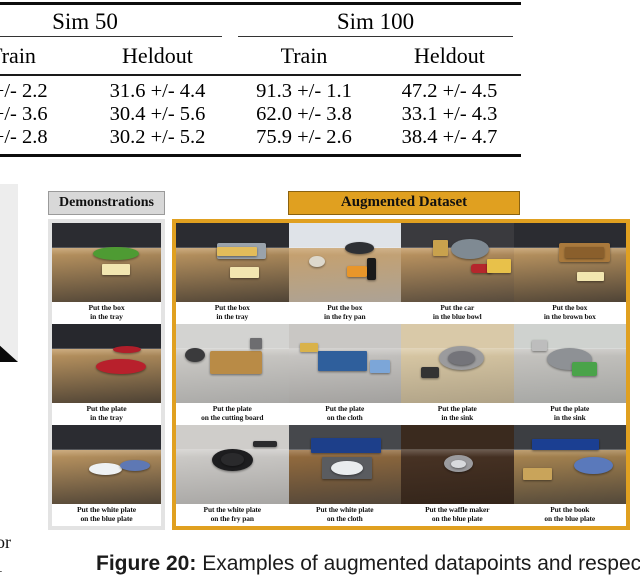 The height and width of the screenshot is (577, 640). Describe the element at coordinates (304, 90) in the screenshot. I see `table-cell: 91.3 +/- 1.1` at that location.